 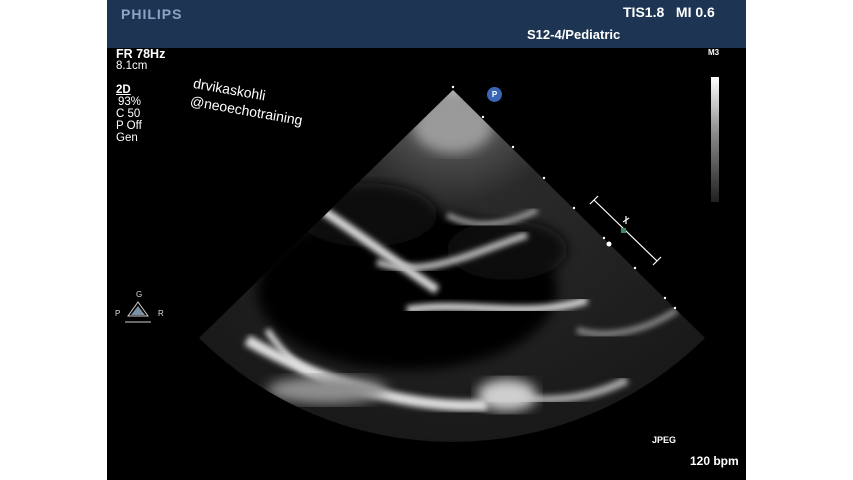 I want to click on depth-value: 8.1cm, so click(x=132, y=66).